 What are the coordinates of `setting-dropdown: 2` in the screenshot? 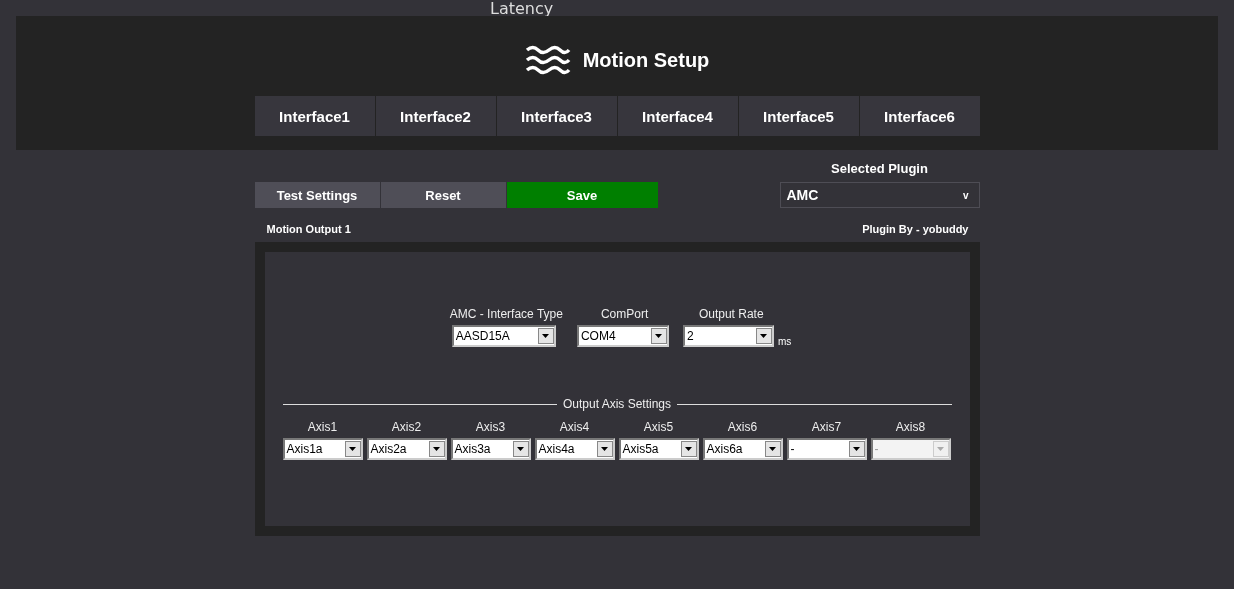 It's located at (728, 336).